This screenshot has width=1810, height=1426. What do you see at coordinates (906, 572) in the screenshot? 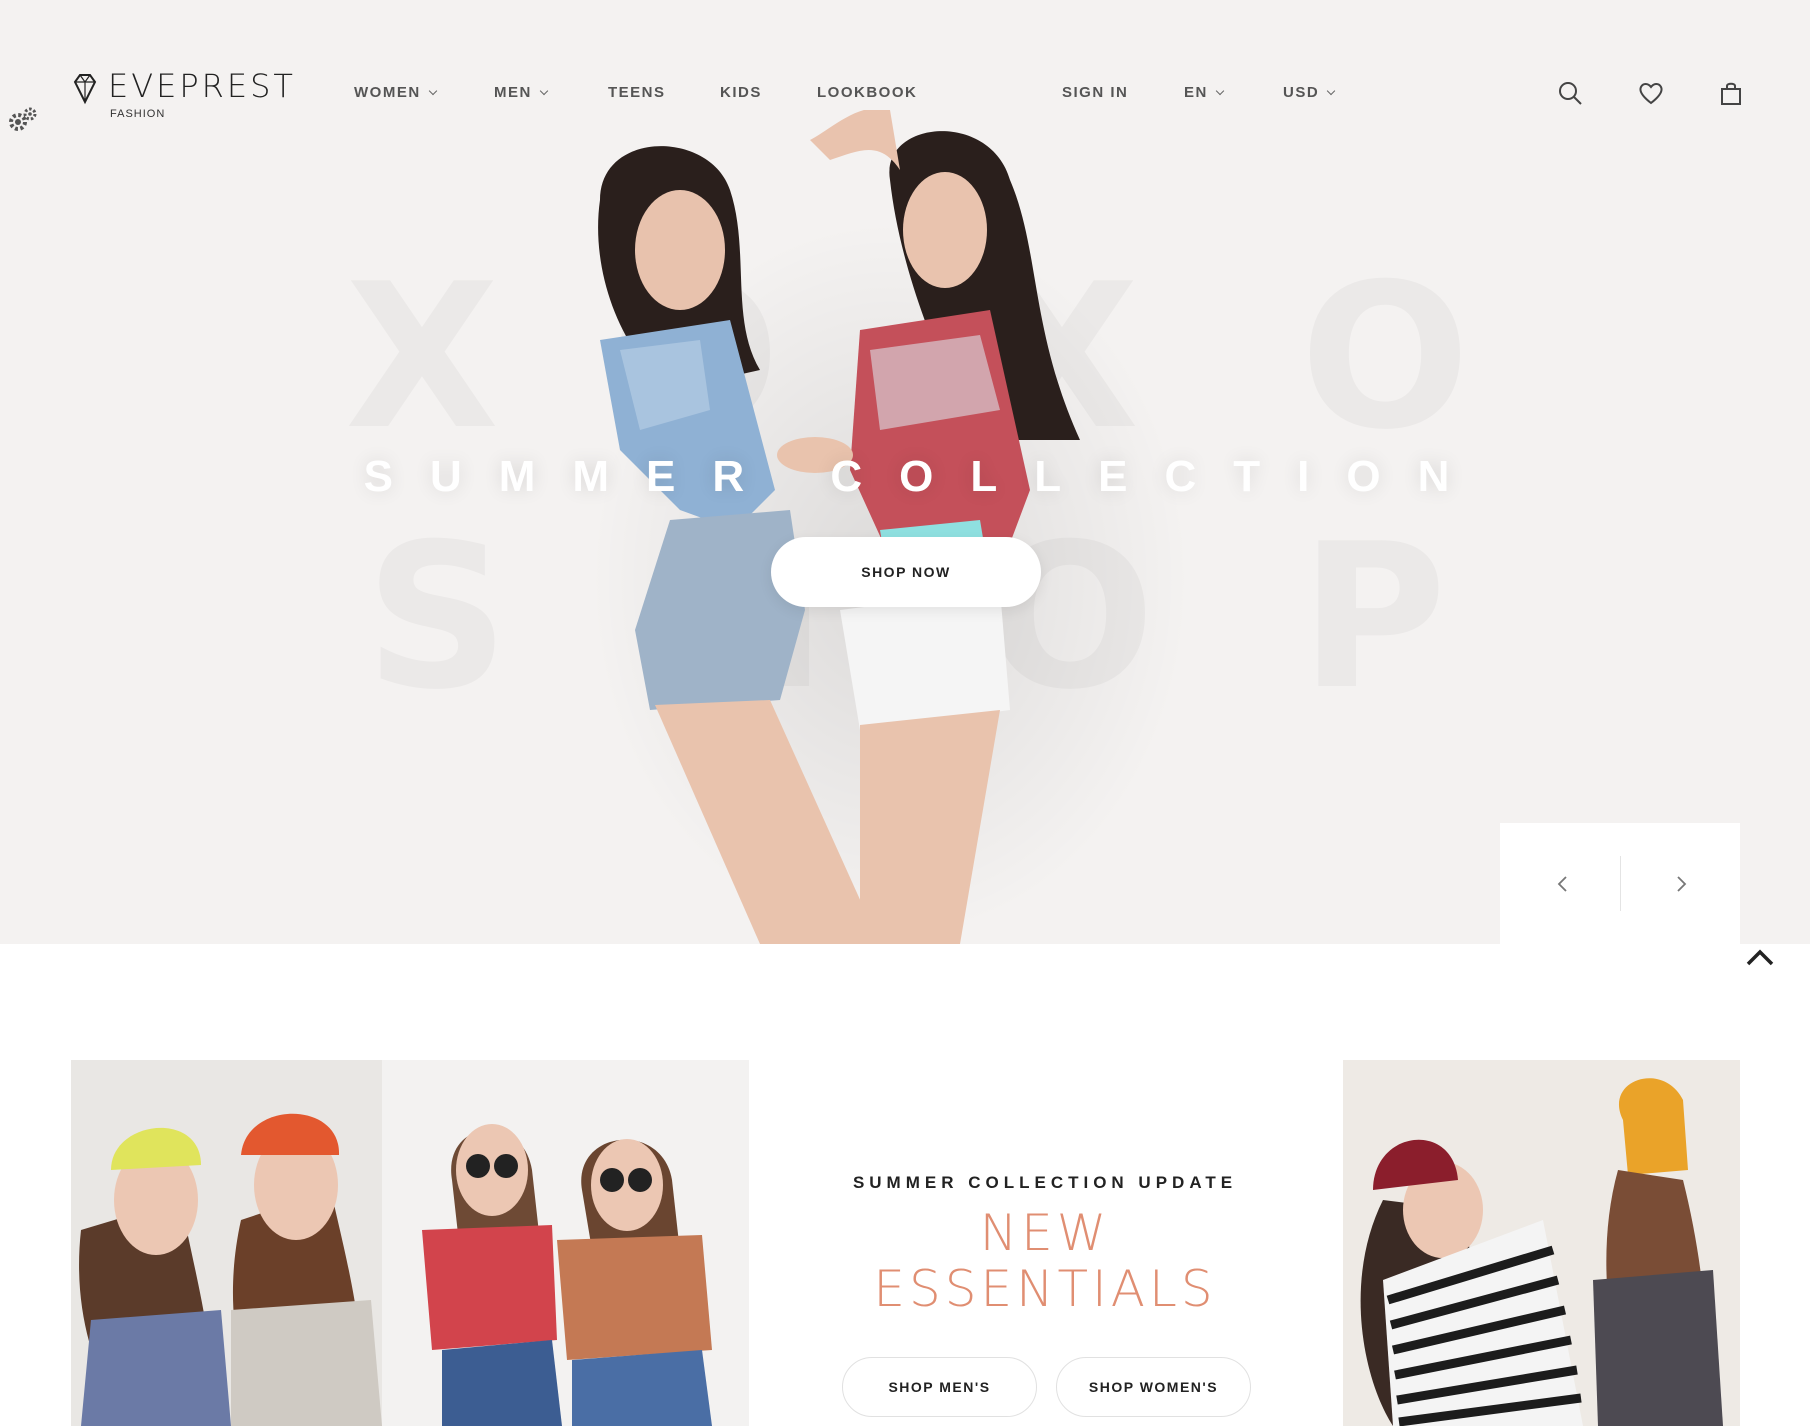
I see `shop-now-button: SHOP NOW` at bounding box center [906, 572].